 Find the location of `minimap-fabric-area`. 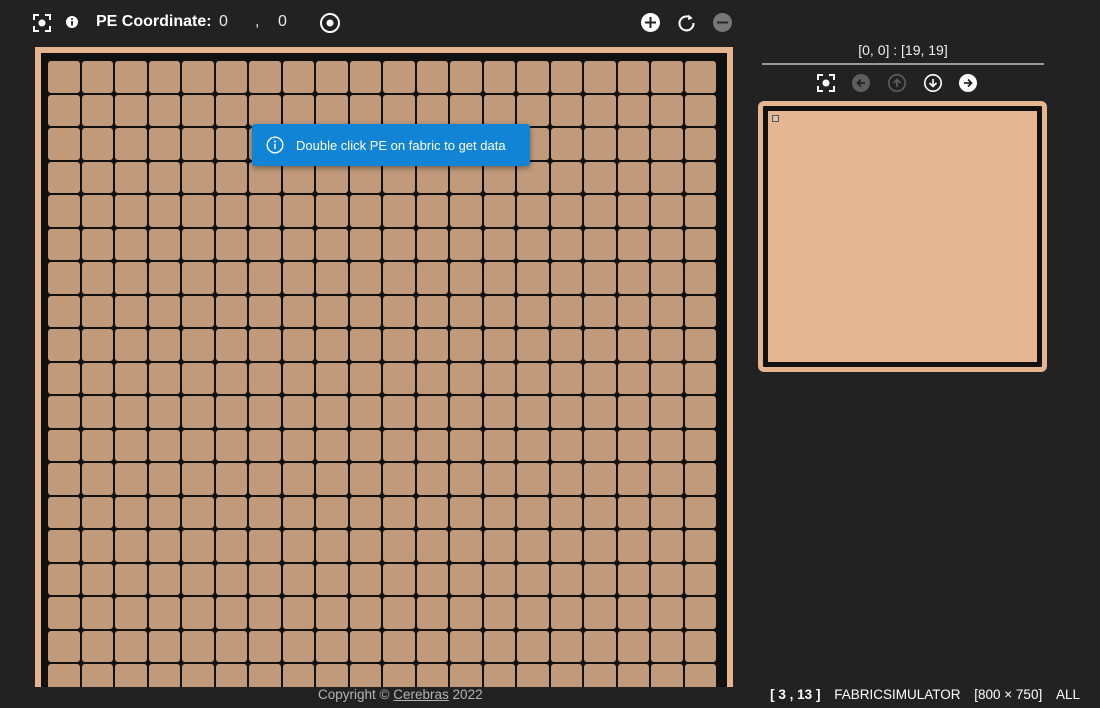

minimap-fabric-area is located at coordinates (902, 236).